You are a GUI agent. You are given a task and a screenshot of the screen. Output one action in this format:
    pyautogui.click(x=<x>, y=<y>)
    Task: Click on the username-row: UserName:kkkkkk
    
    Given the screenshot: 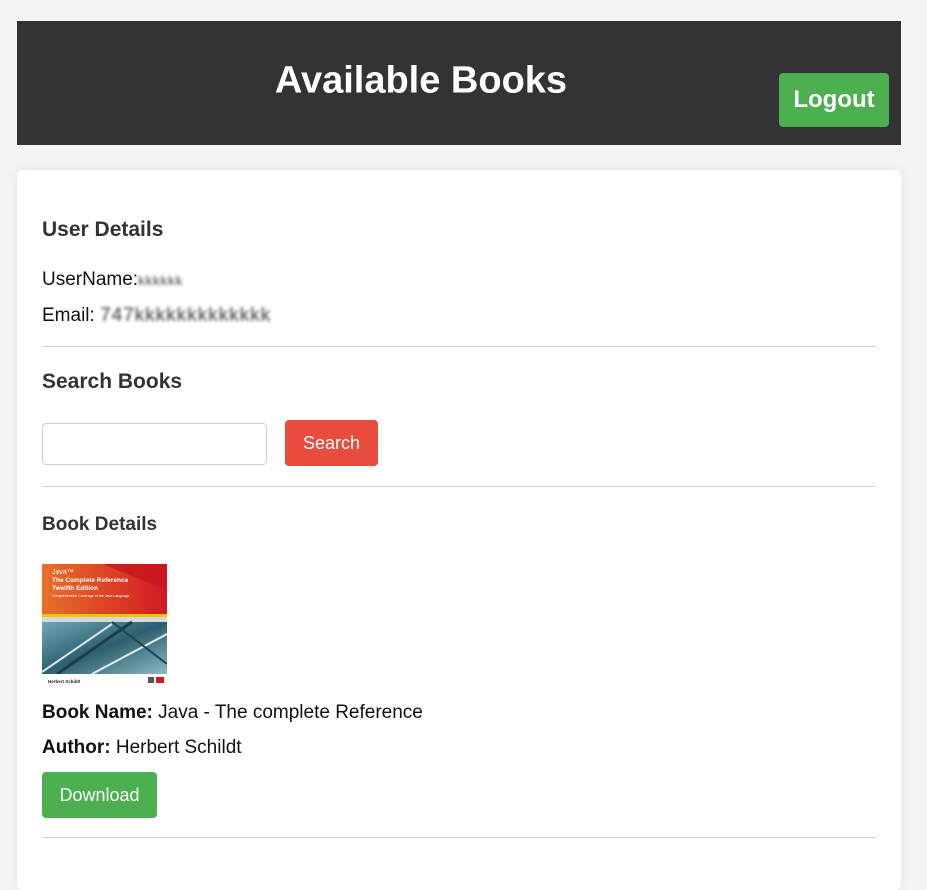 What is the action you would take?
    pyautogui.click(x=112, y=280)
    